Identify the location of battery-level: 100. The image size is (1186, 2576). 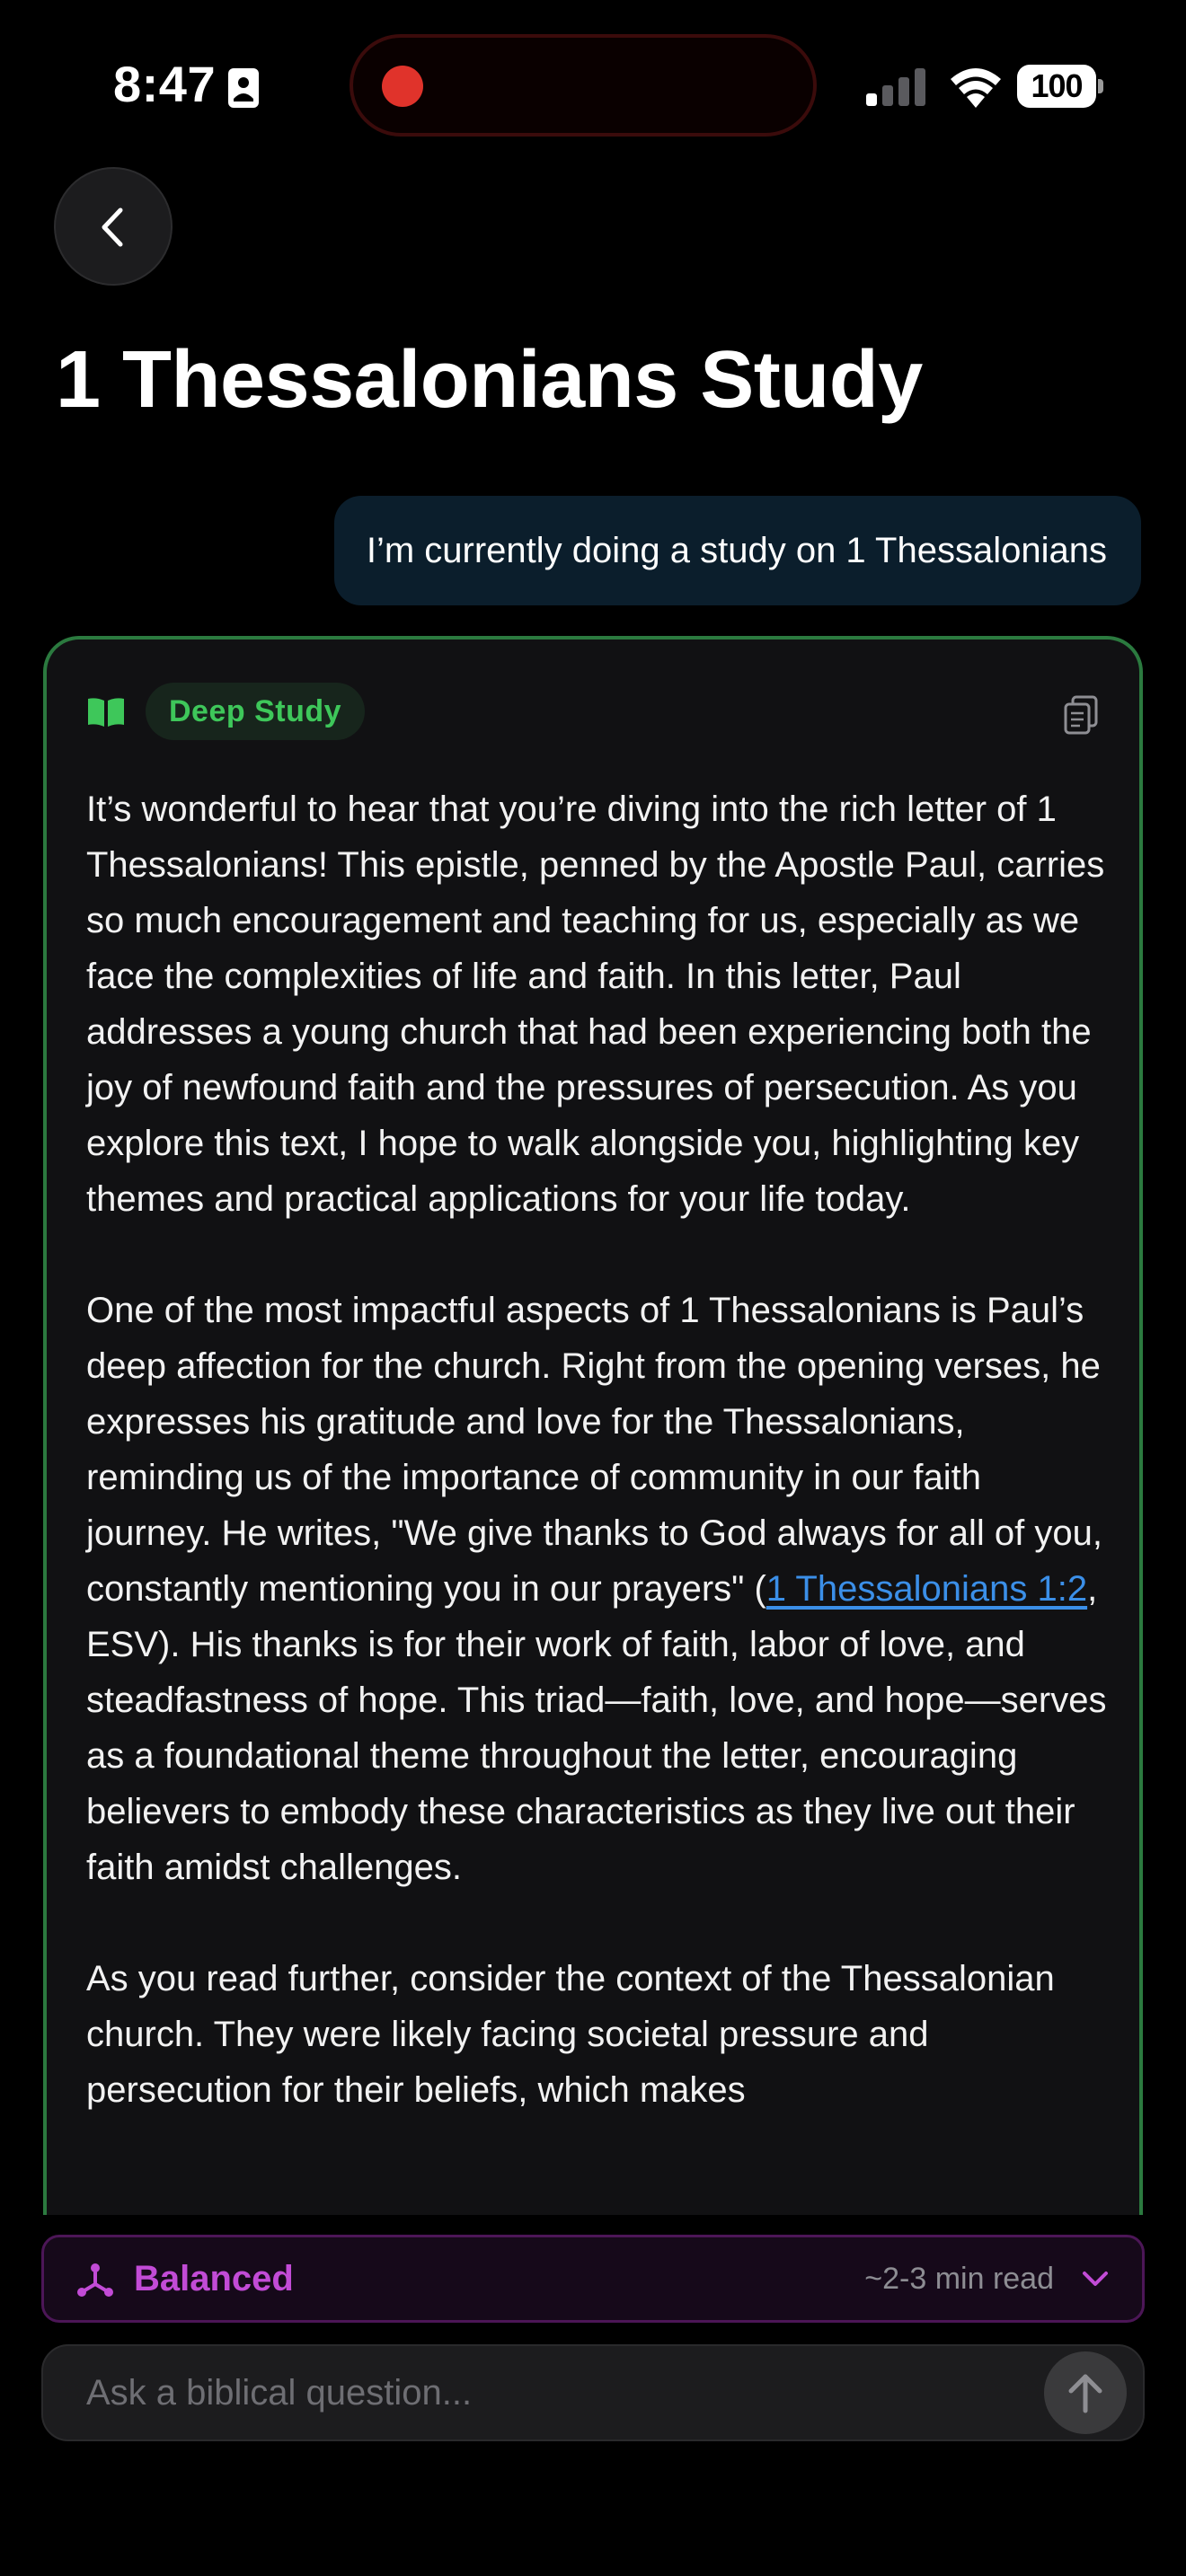
(1056, 86).